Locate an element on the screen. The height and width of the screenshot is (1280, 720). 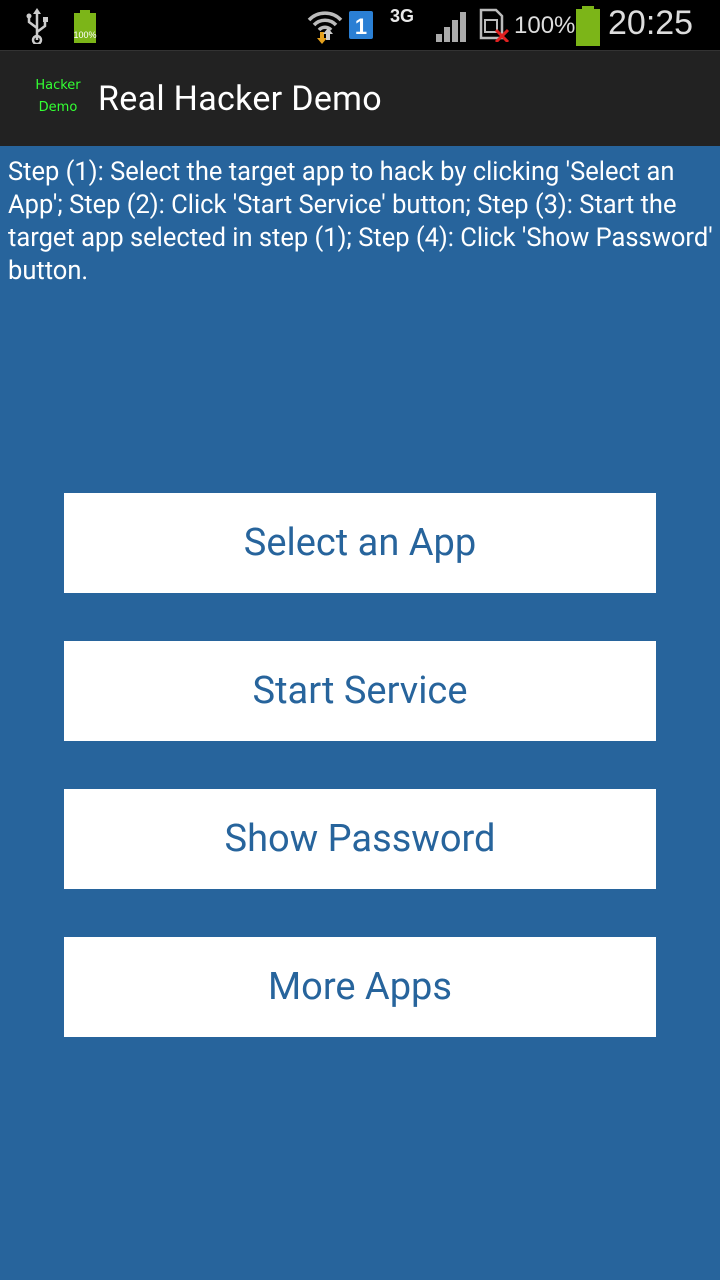
sim-1-icon: 1 is located at coordinates (361, 25).